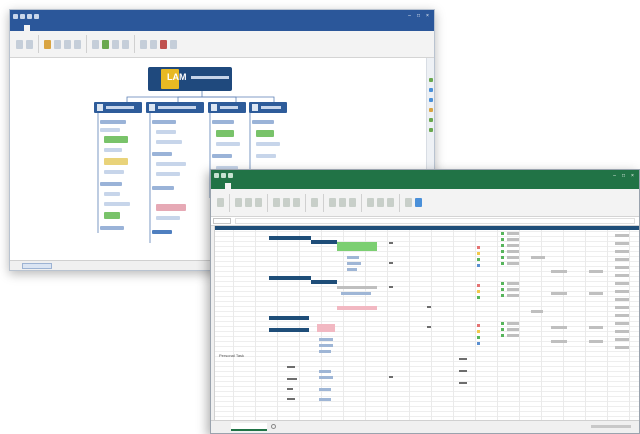  I want to click on name-box, so click(222, 221).